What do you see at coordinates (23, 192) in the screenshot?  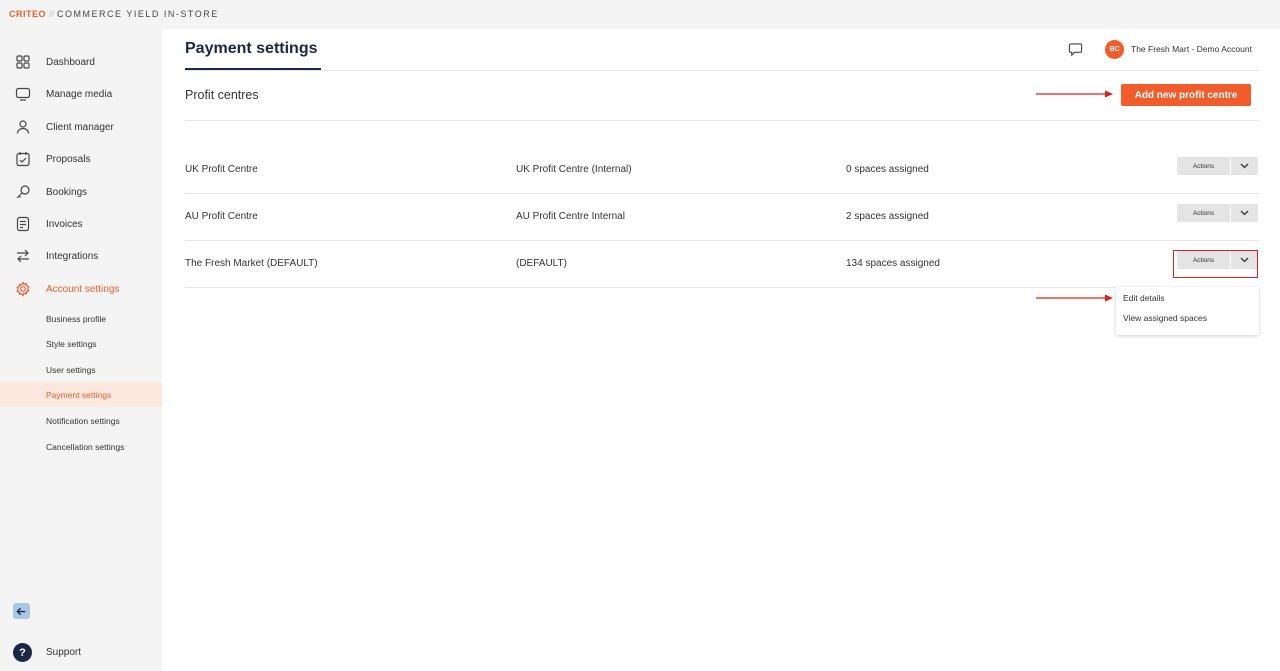 I see `key-icon` at bounding box center [23, 192].